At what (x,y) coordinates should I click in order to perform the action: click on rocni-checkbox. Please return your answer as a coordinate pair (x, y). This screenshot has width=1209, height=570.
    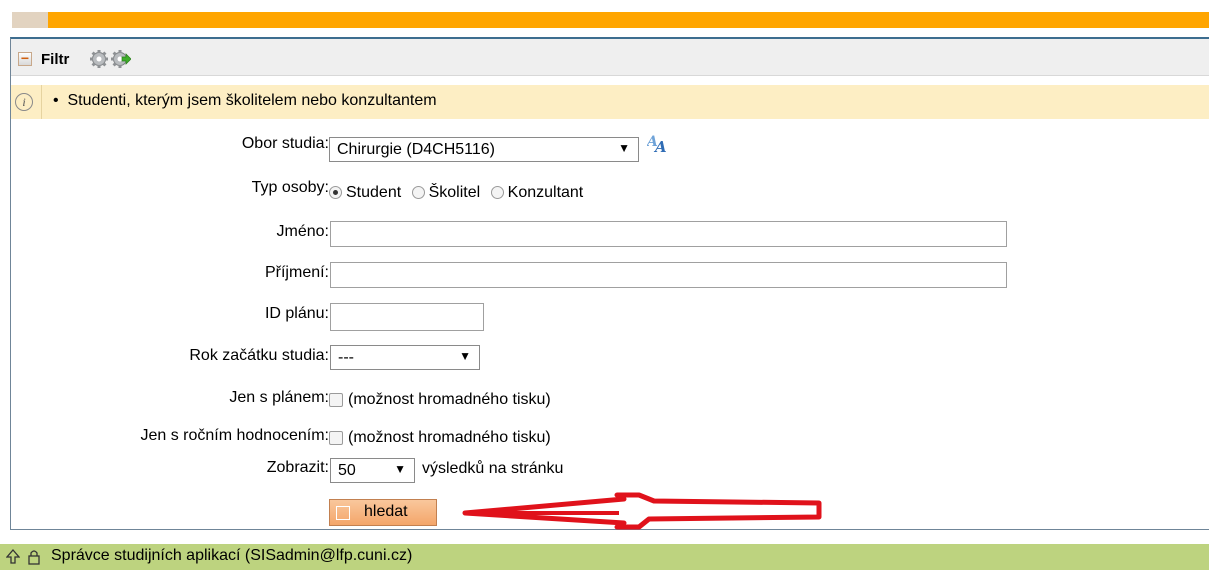
    Looking at the image, I should click on (336, 437).